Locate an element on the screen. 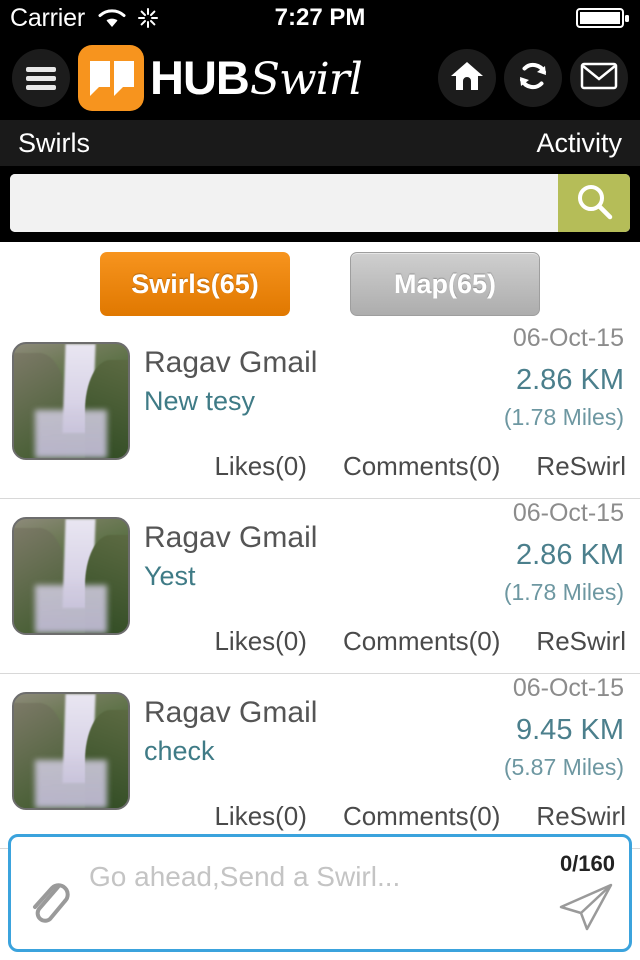 Image resolution: width=640 pixels, height=960 pixels. search-button is located at coordinates (594, 203).